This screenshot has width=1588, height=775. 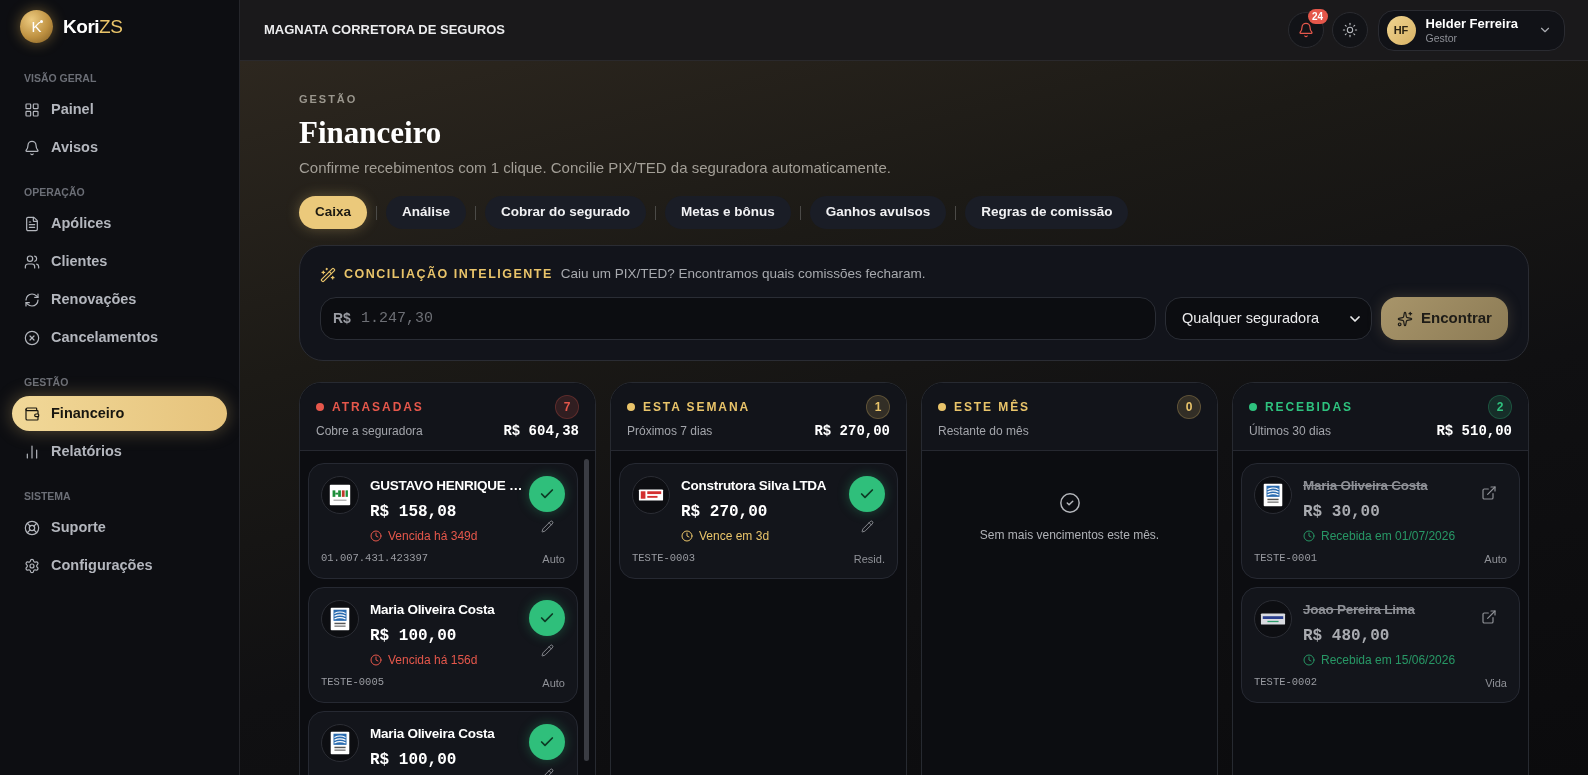 I want to click on circle-x-icon, so click(x=32, y=337).